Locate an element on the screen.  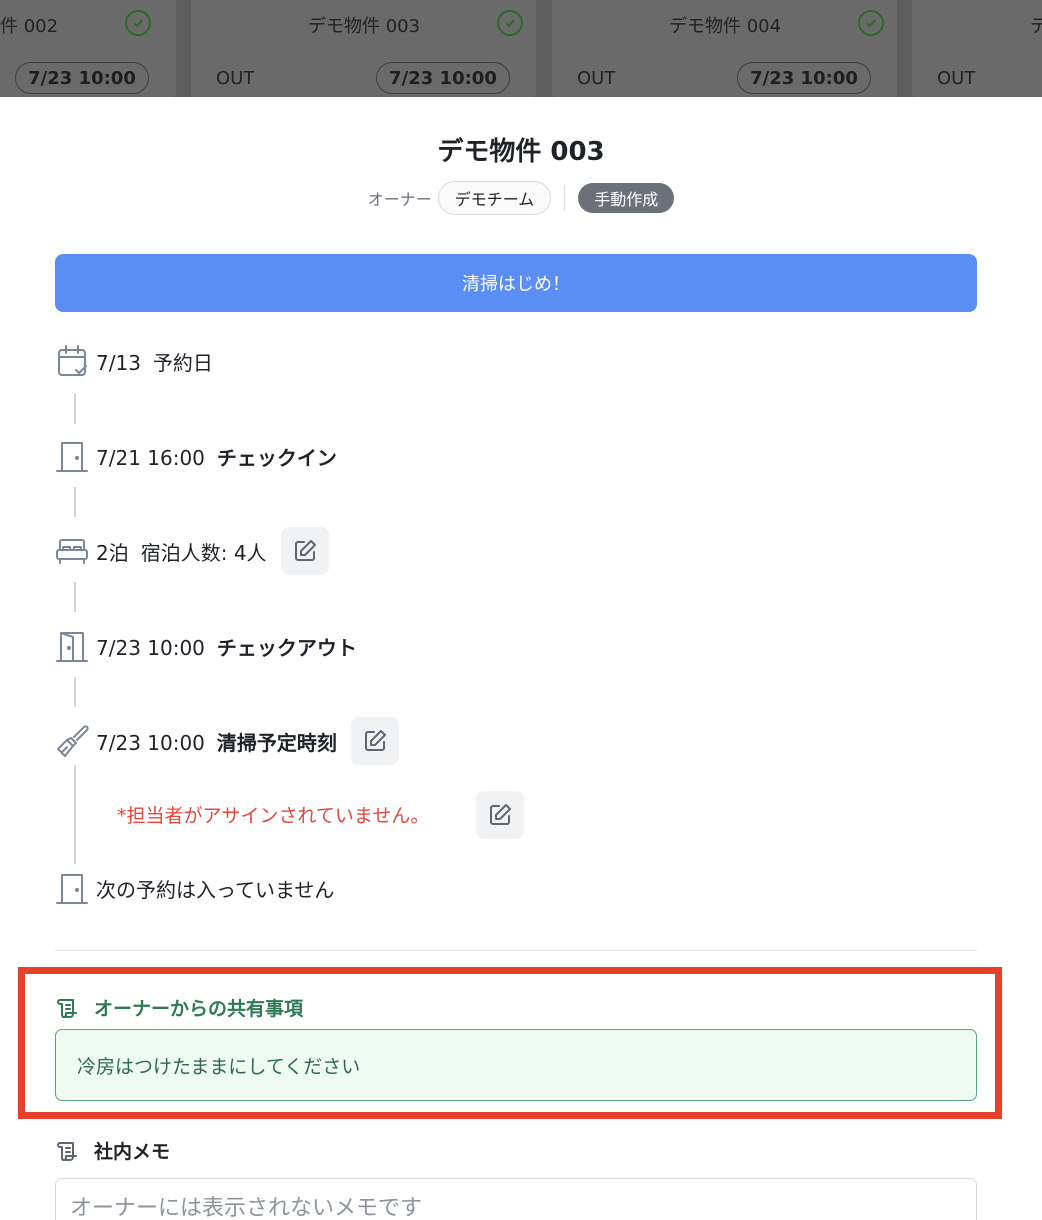
calendar-check-icon is located at coordinates (74, 361).